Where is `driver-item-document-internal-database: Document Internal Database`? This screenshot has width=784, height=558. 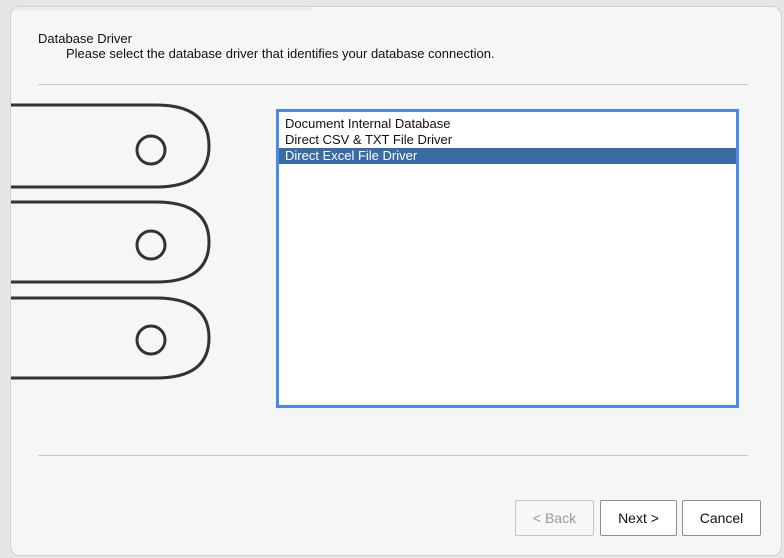
driver-item-document-internal-database: Document Internal Database is located at coordinates (507, 124).